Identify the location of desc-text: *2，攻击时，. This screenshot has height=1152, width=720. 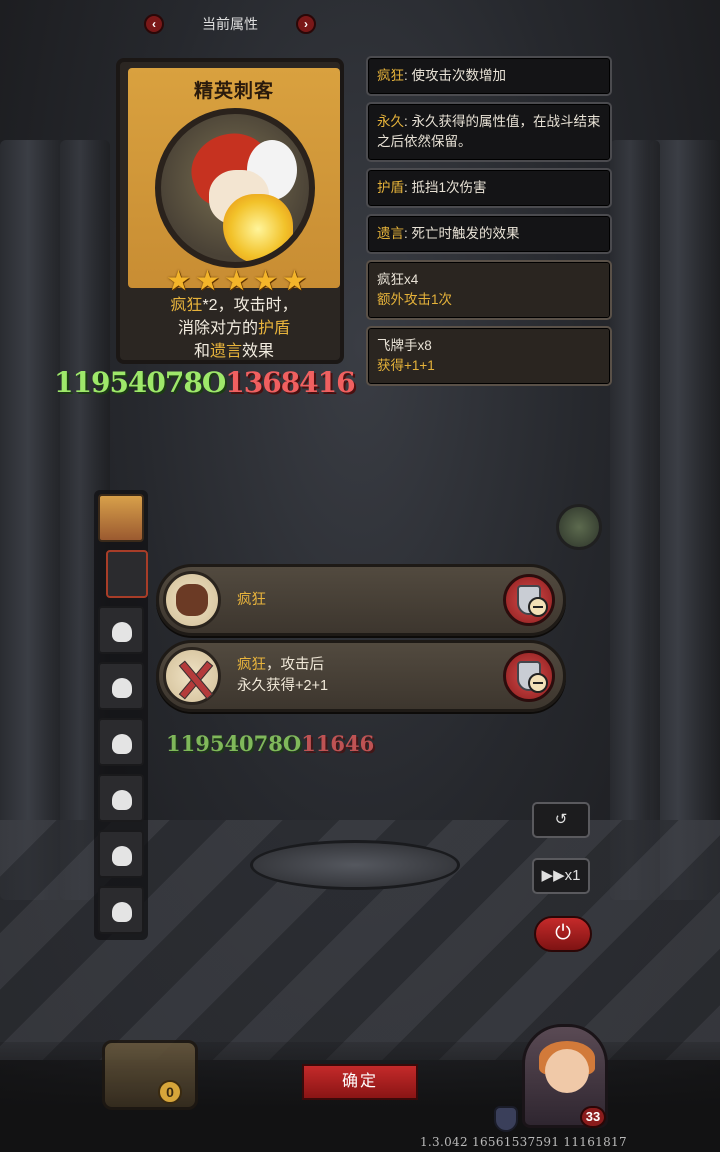
(250, 305).